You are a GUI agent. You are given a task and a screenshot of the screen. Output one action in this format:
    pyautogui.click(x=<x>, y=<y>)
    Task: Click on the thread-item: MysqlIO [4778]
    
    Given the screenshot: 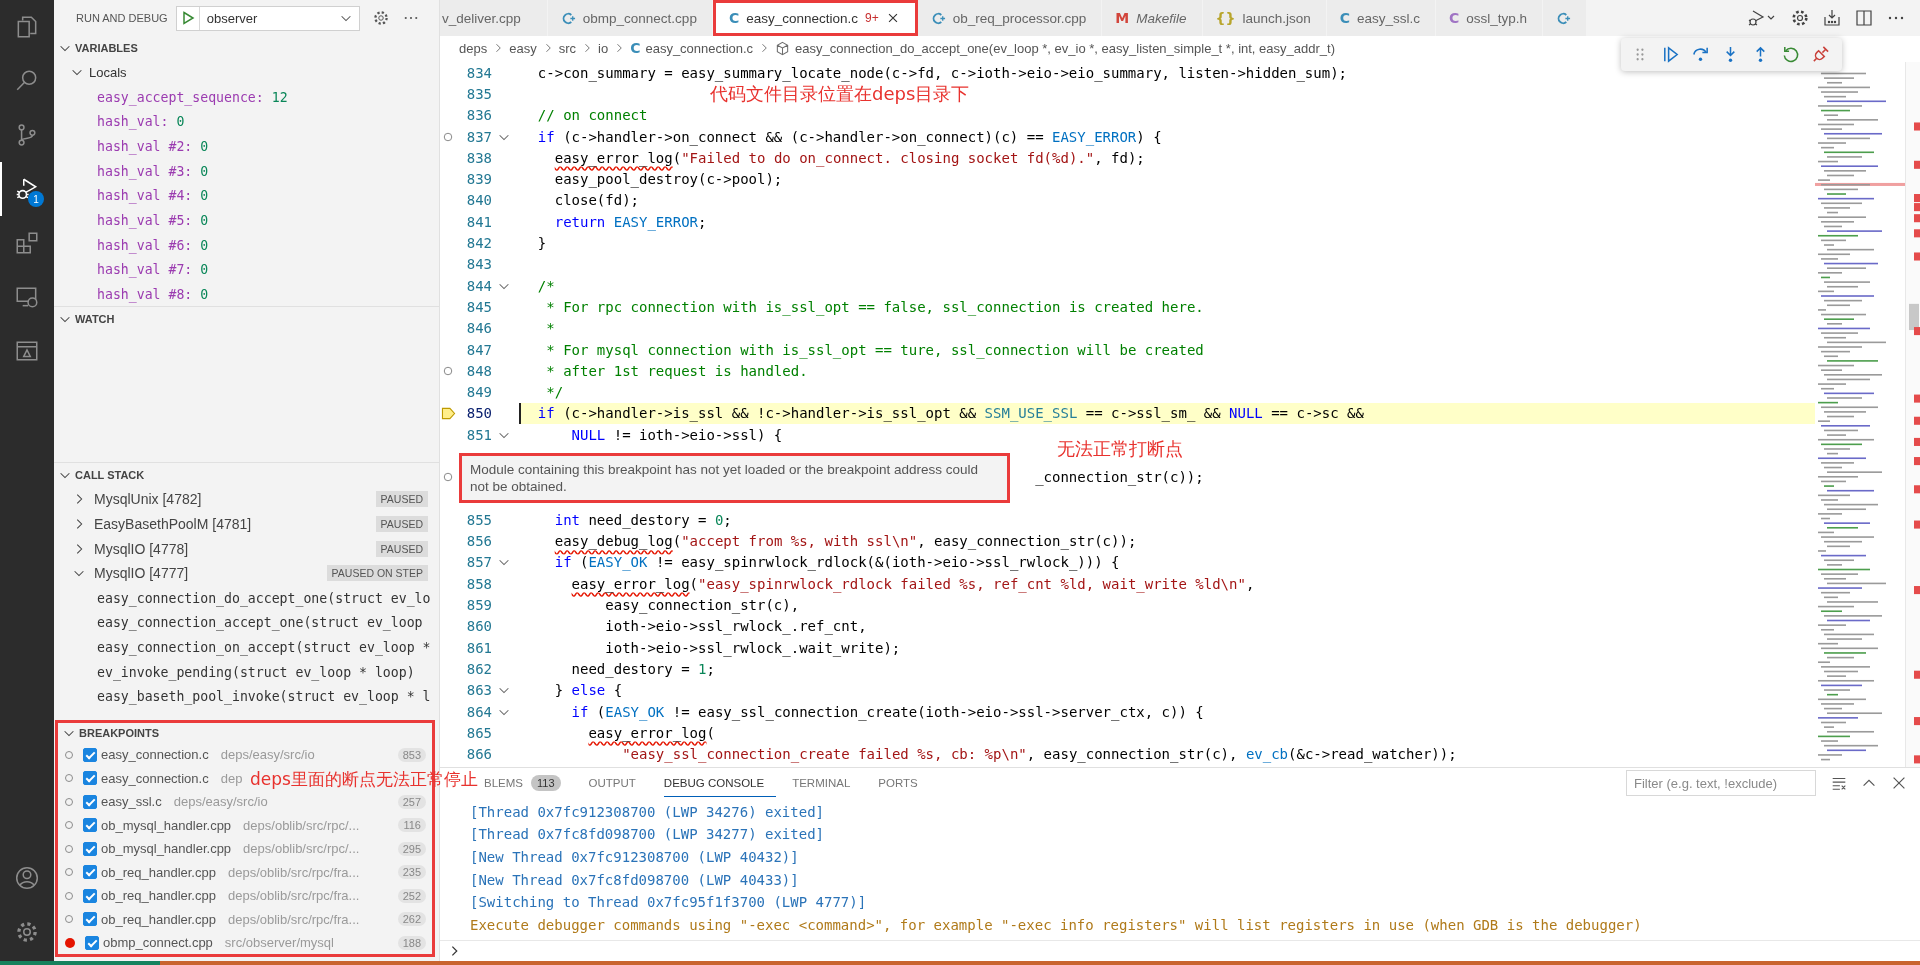 What is the action you would take?
    pyautogui.click(x=231, y=548)
    